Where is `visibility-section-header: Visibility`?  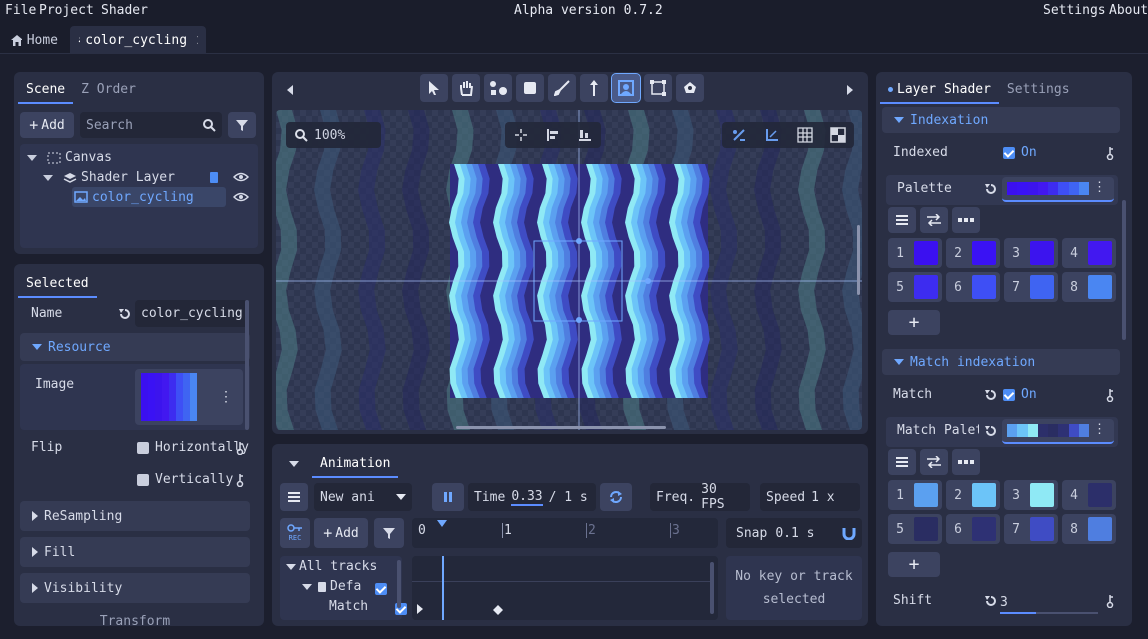
visibility-section-header: Visibility is located at coordinates (135, 588).